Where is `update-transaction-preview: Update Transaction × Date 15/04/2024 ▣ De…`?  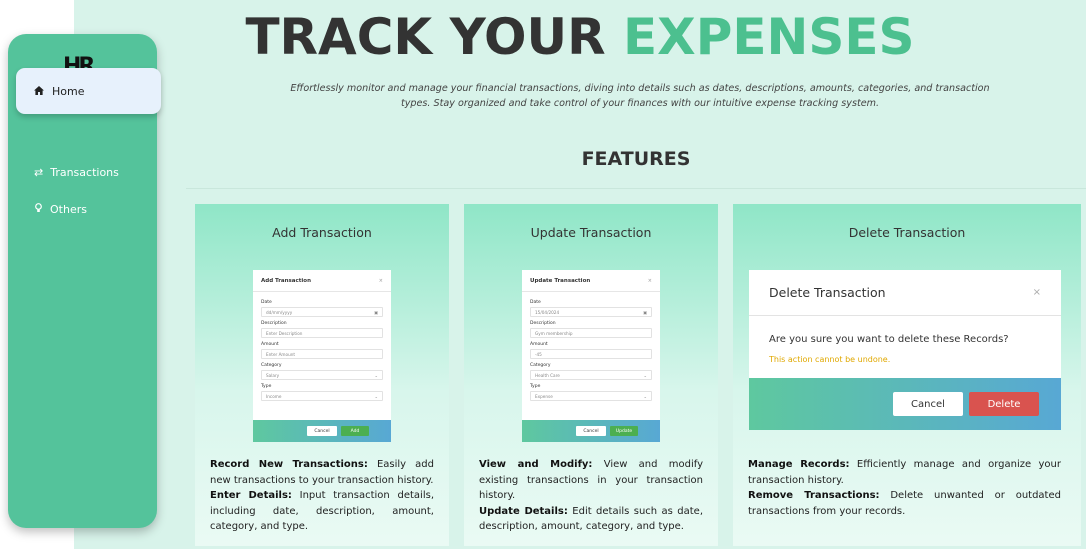
update-transaction-preview: Update Transaction × Date 15/04/2024 ▣ De… is located at coordinates (591, 356).